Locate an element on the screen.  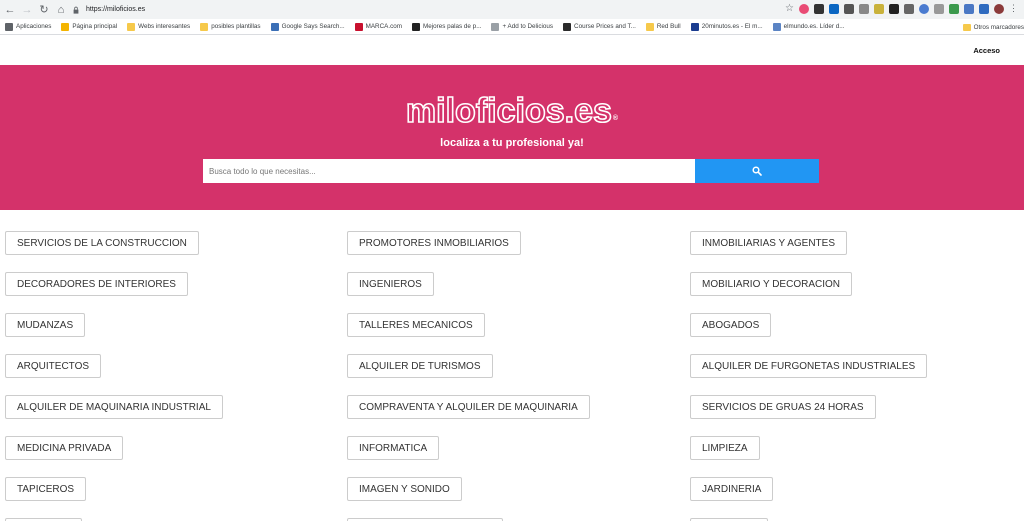
category-button: MOBILIARIO Y DECORACION is located at coordinates (771, 284).